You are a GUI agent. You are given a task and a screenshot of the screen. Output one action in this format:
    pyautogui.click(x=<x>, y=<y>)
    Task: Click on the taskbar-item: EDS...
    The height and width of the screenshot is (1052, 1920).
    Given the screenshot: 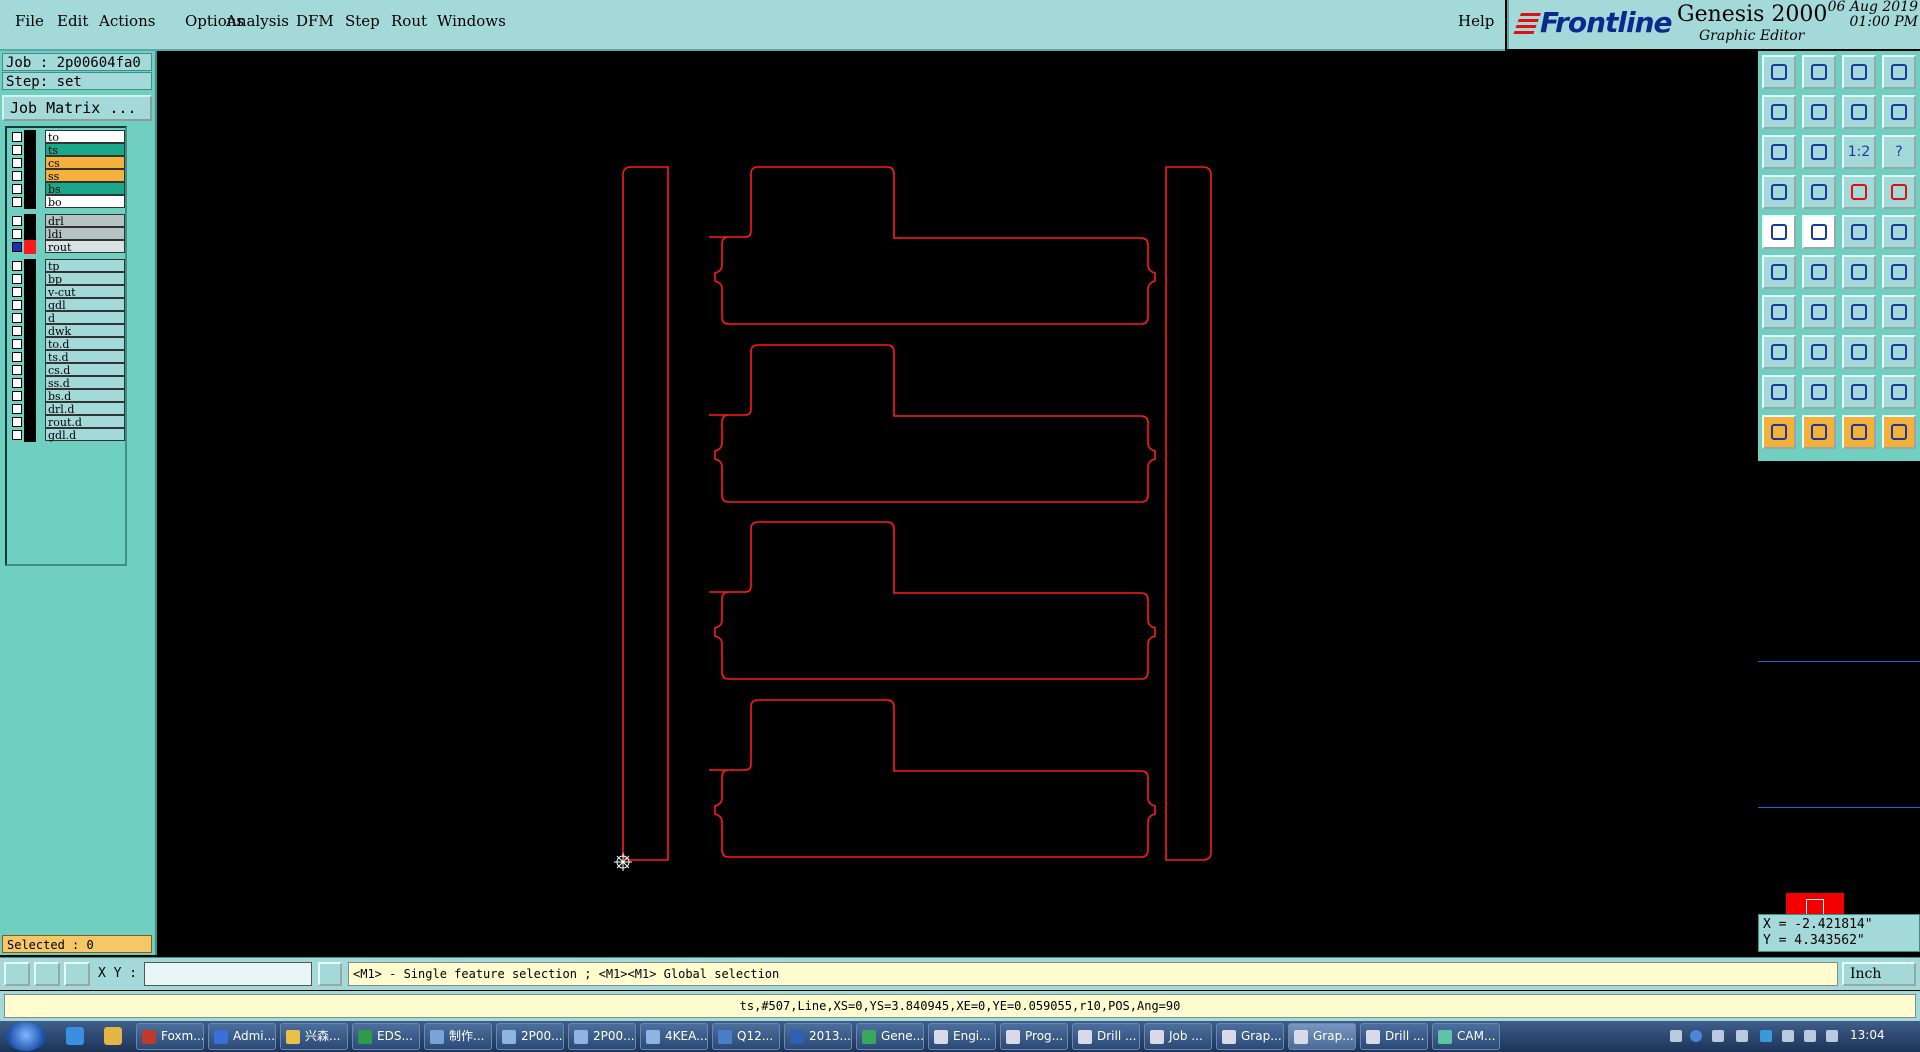 What is the action you would take?
    pyautogui.click(x=386, y=1036)
    